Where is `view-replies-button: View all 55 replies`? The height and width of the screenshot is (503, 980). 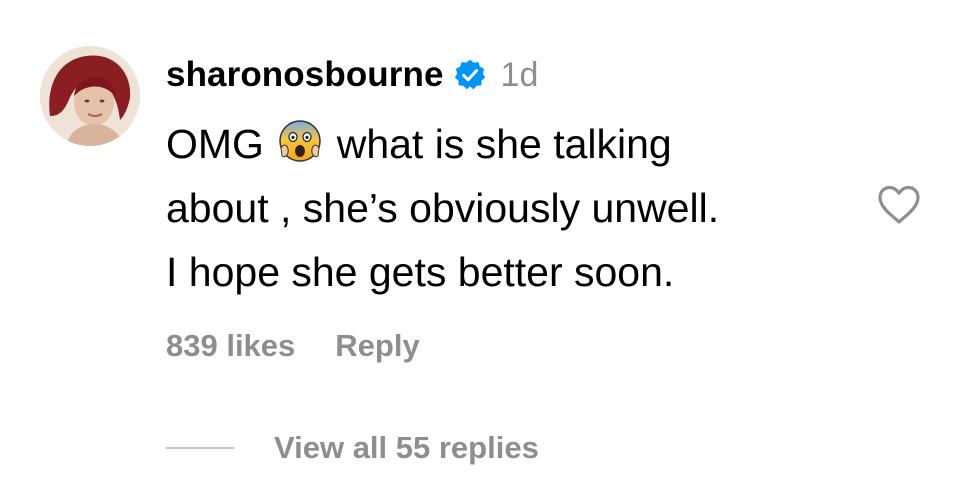
view-replies-button: View all 55 replies is located at coordinates (352, 448).